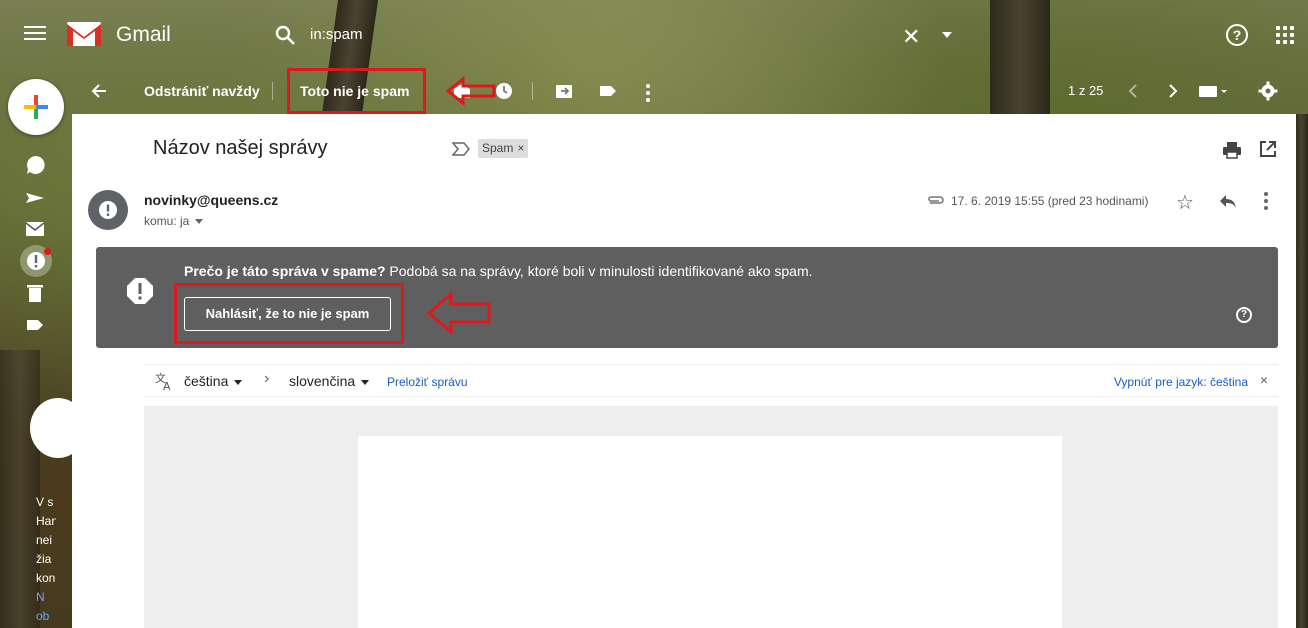 The image size is (1308, 628). What do you see at coordinates (285, 271) in the screenshot?
I see `spam-warning-title: Prečo je táto správa v spame?` at bounding box center [285, 271].